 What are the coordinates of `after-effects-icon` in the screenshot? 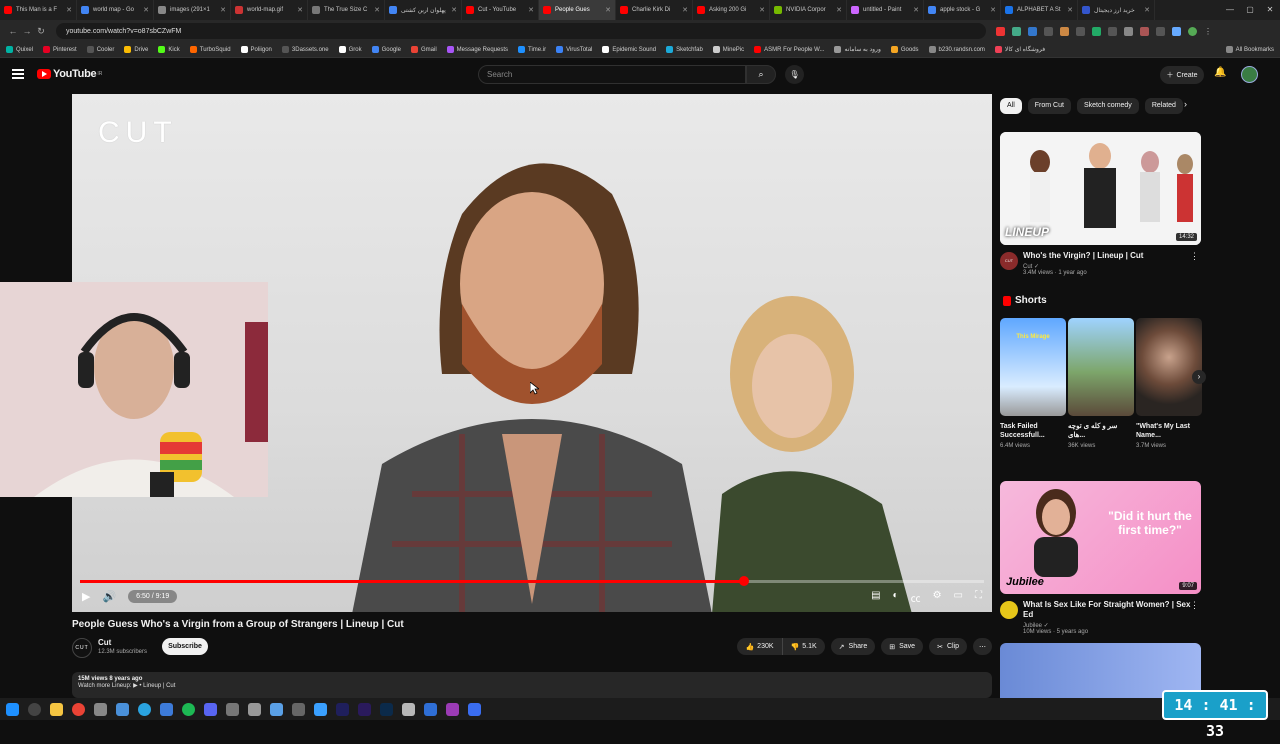 It's located at (342, 709).